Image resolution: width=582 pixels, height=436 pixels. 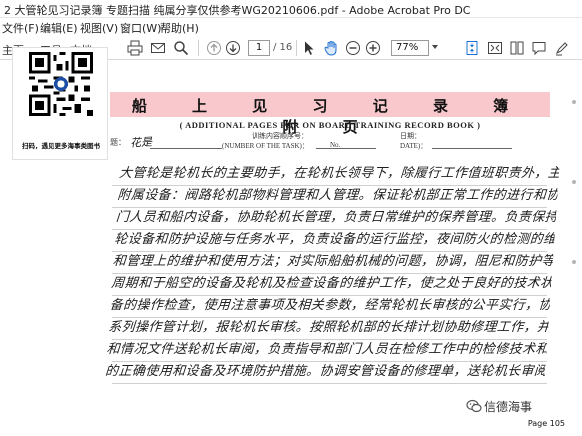 I want to click on handwriting-line: 附属设备：阀路轮机部物料管理和人管理。保证轮机部正常工作的进行和协调，督促轮机, so click(x=337, y=195).